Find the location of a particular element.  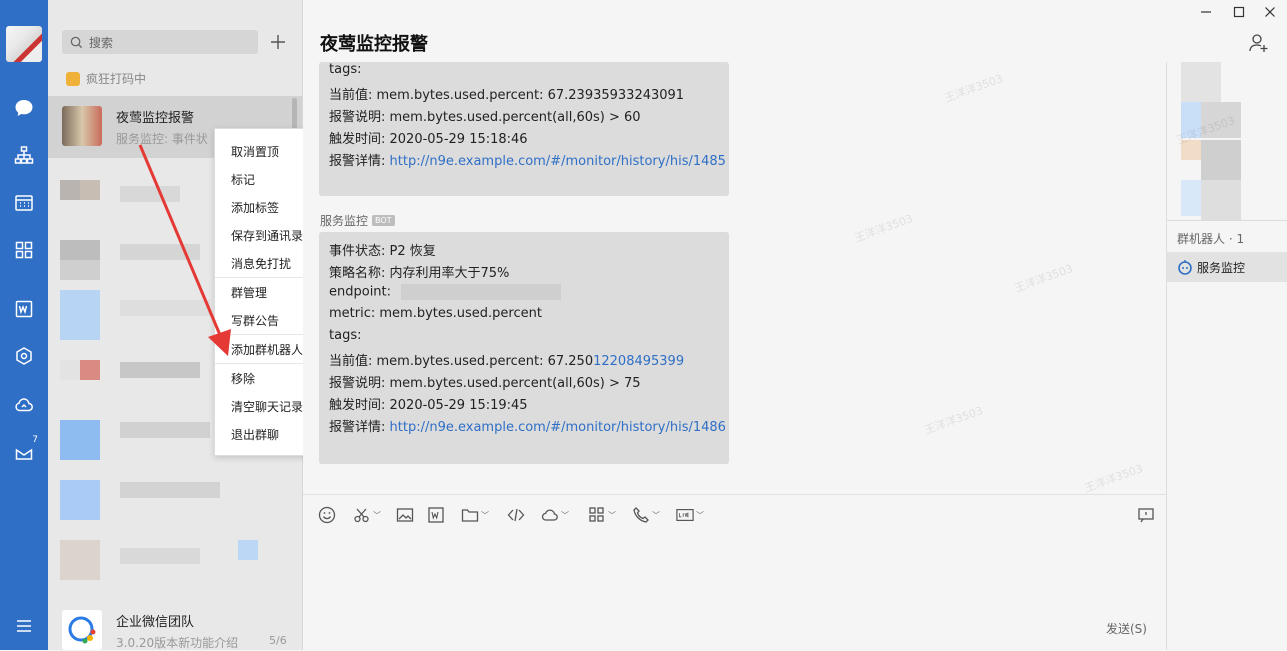

emoji-button is located at coordinates (327, 515).